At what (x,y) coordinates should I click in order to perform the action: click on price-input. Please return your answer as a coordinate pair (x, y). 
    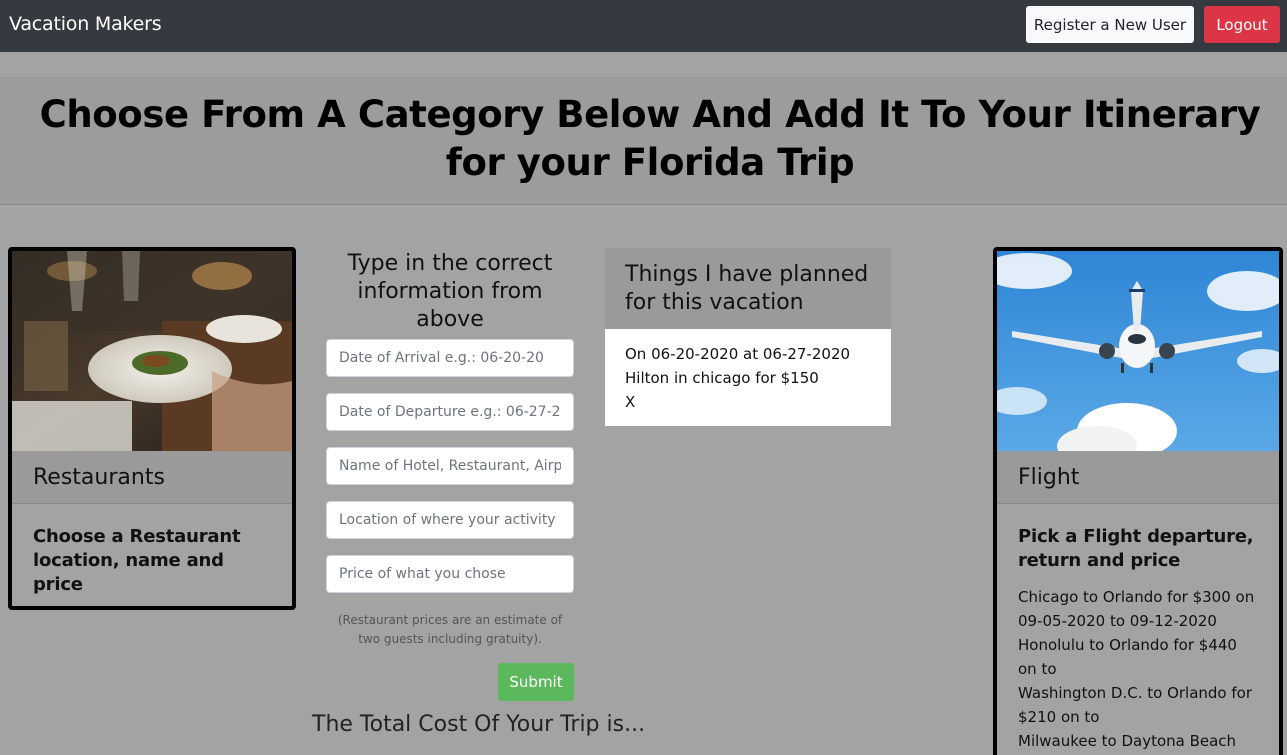
    Looking at the image, I should click on (450, 574).